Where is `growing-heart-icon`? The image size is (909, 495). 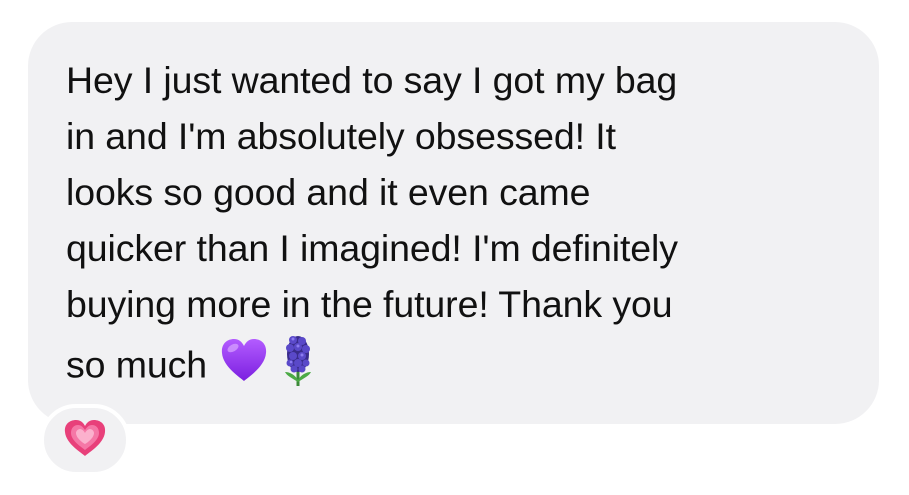
growing-heart-icon is located at coordinates (85, 440).